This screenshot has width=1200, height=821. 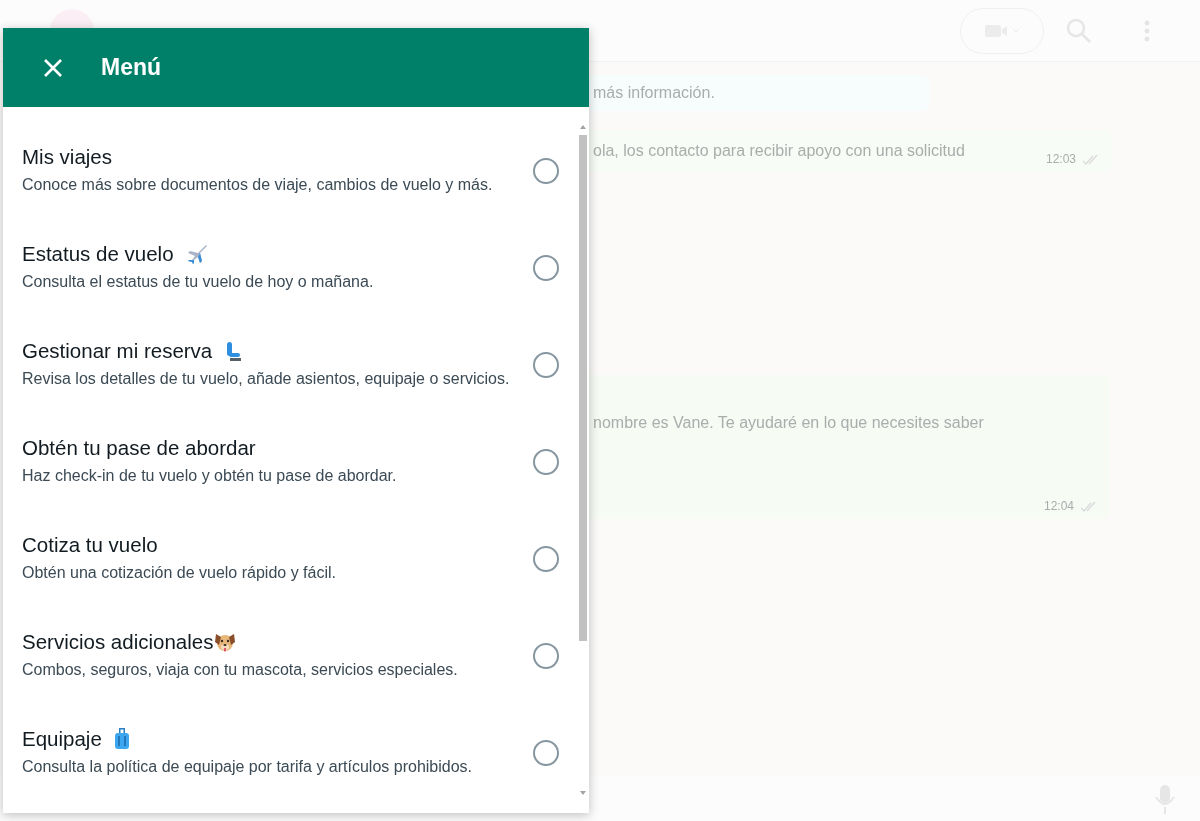 What do you see at coordinates (98, 254) in the screenshot?
I see `option-title: Estatus de vuelo` at bounding box center [98, 254].